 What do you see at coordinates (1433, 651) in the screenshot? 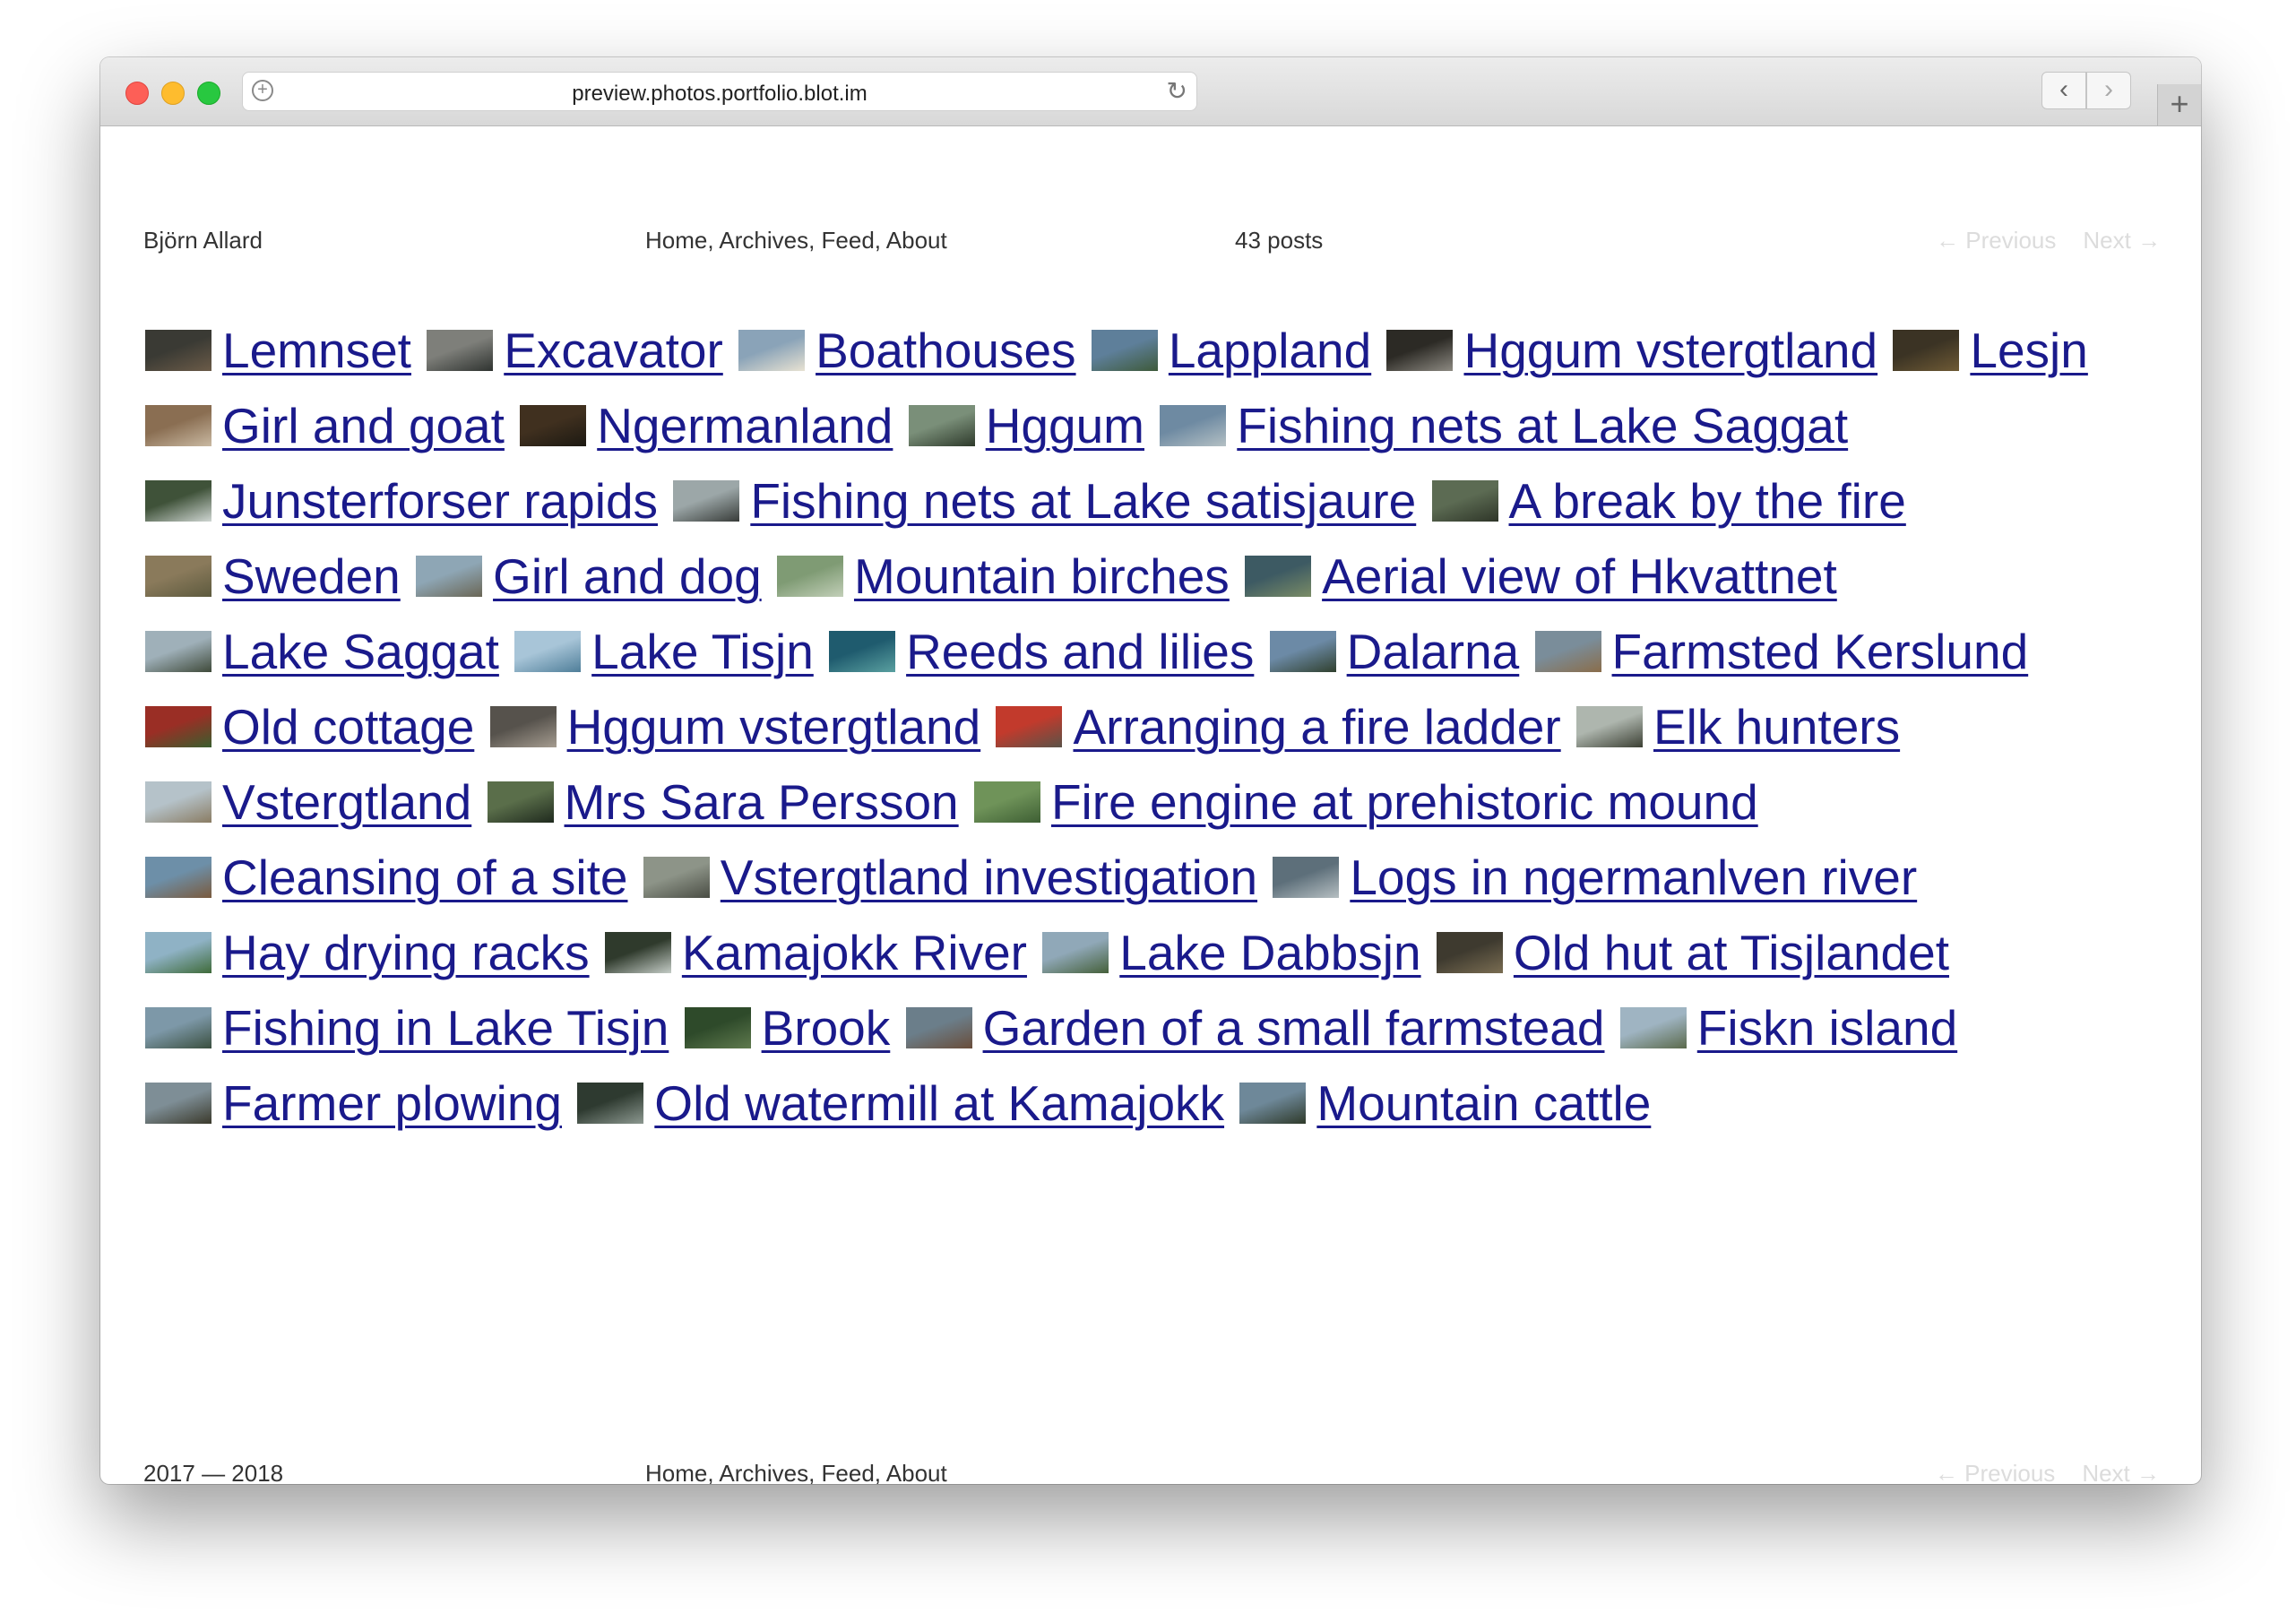
I see `post-link: Dalarna` at bounding box center [1433, 651].